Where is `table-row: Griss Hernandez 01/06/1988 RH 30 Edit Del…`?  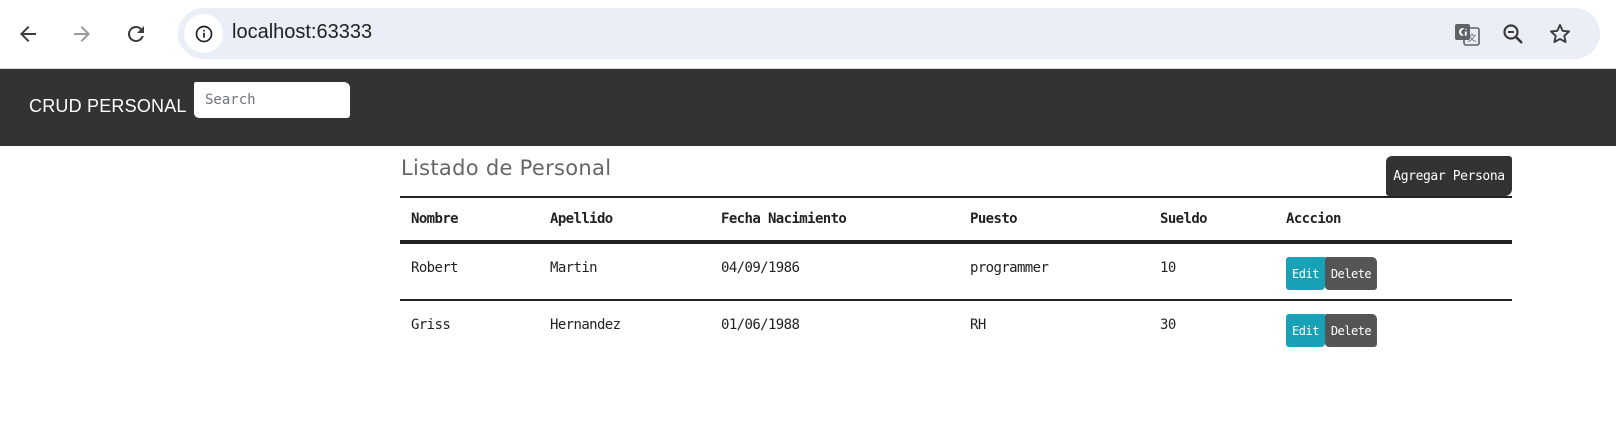 table-row: Griss Hernandez 01/06/1988 RH 30 Edit Del… is located at coordinates (956, 329).